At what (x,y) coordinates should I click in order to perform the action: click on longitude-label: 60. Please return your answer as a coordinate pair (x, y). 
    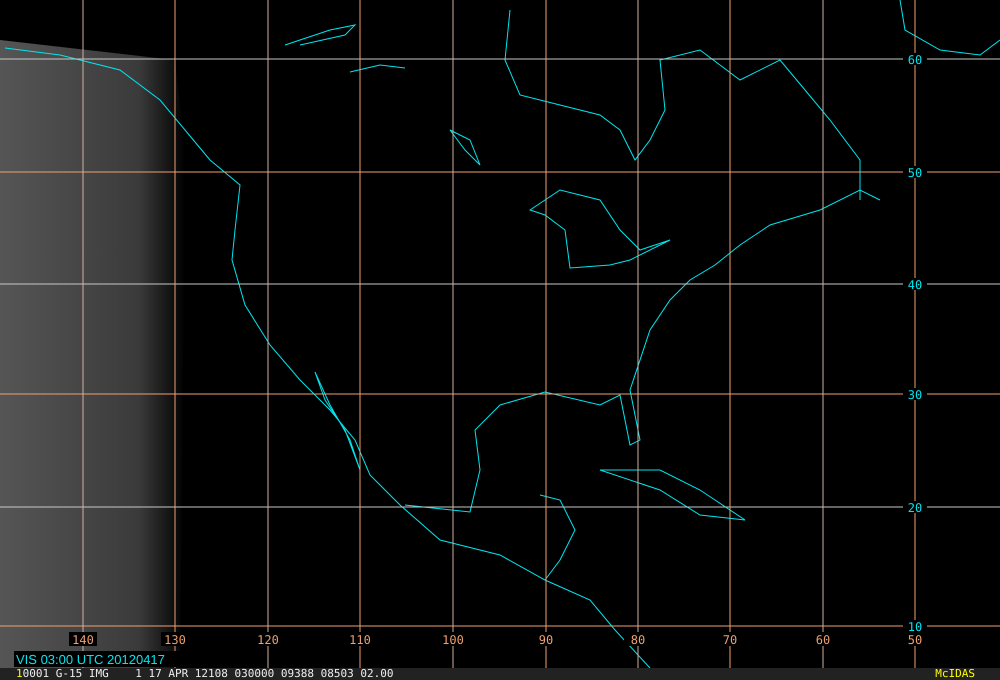
    Looking at the image, I should click on (823, 640).